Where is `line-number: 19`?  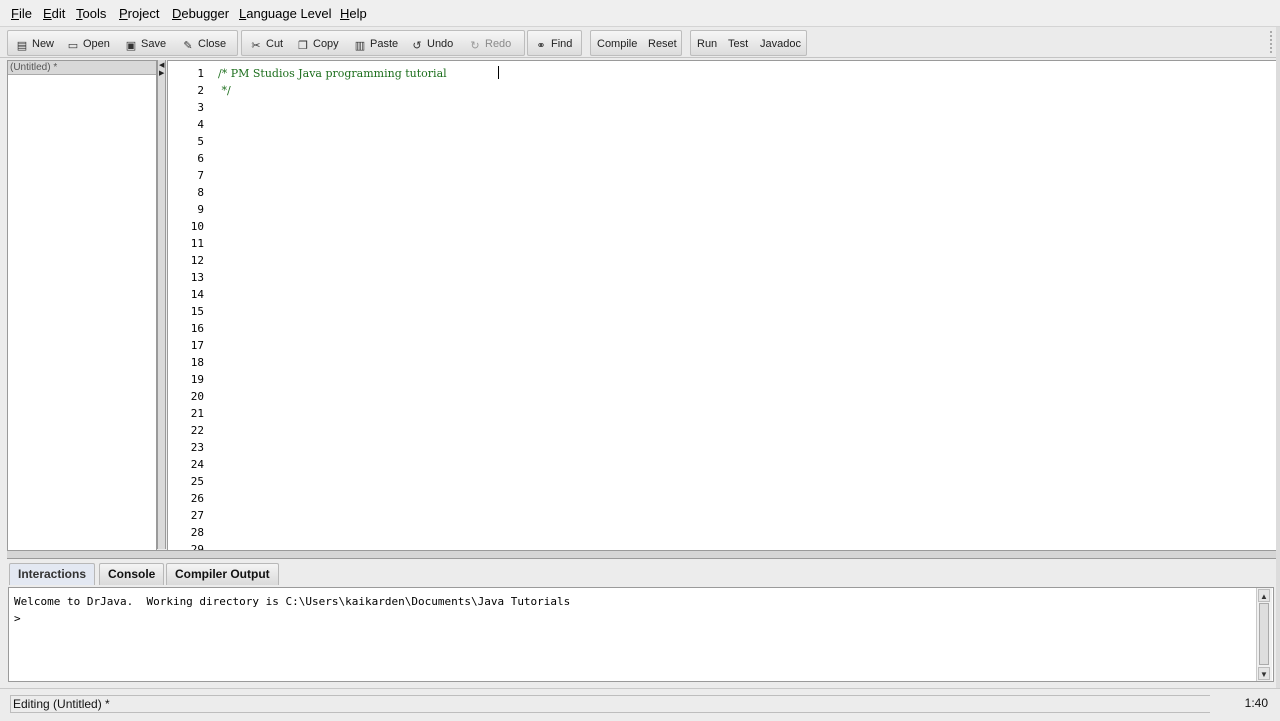
line-number: 19 is located at coordinates (197, 379).